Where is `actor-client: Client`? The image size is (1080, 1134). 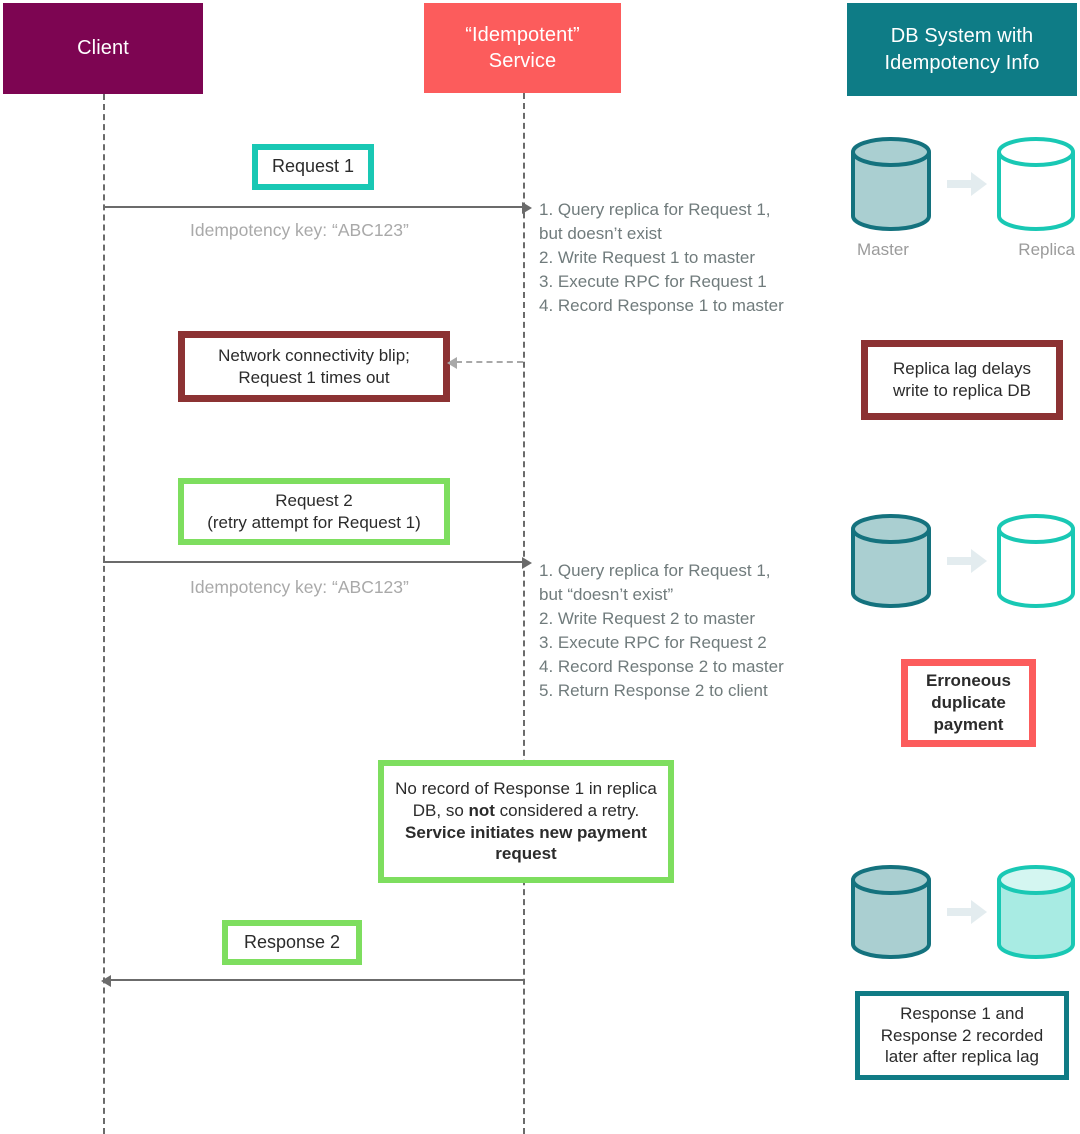 actor-client: Client is located at coordinates (103, 48).